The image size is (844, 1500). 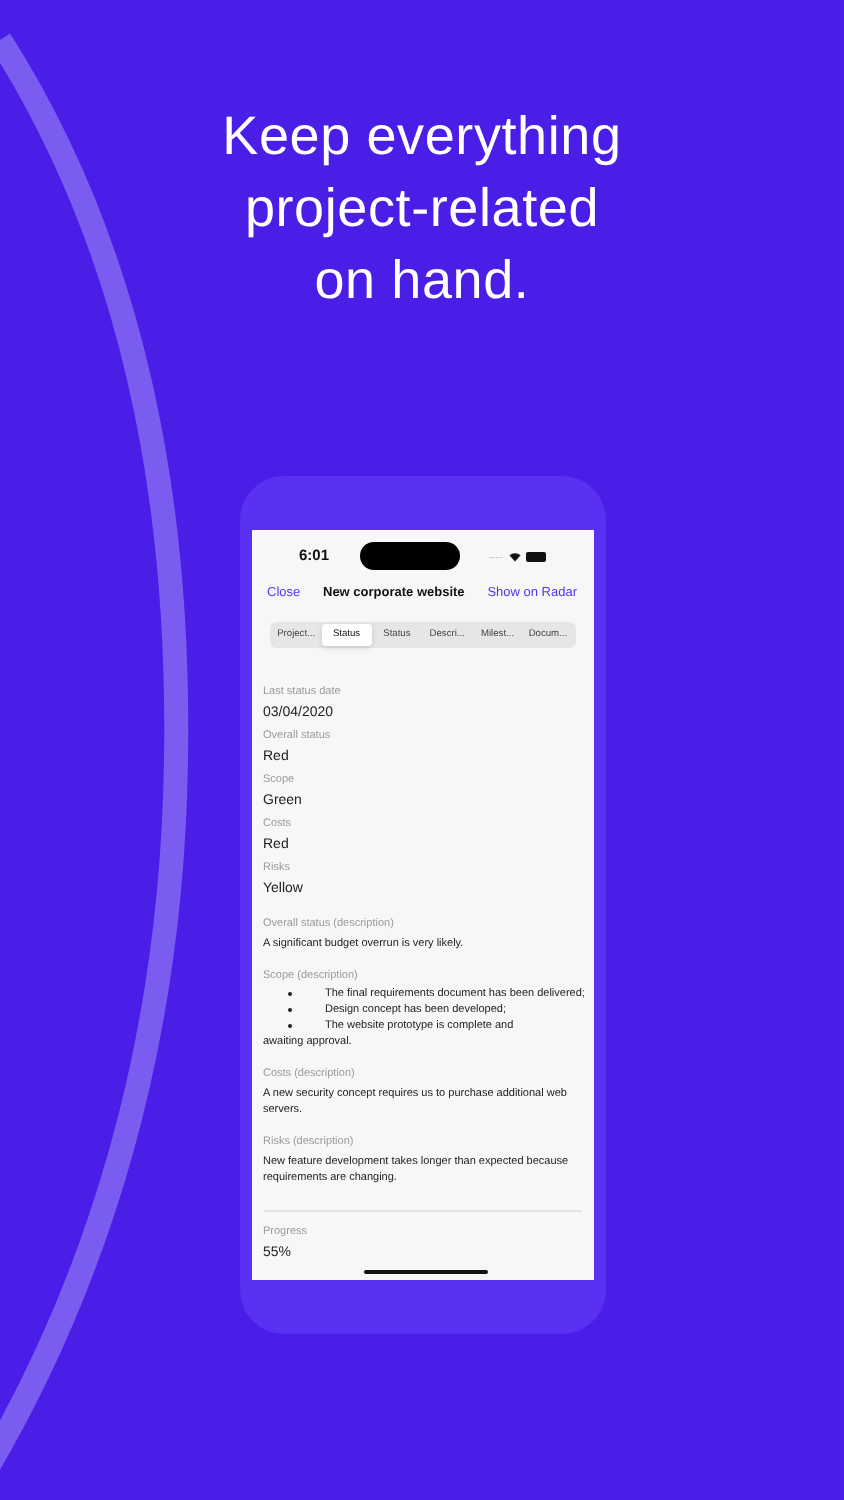 I want to click on home-indicator, so click(x=425, y=1272).